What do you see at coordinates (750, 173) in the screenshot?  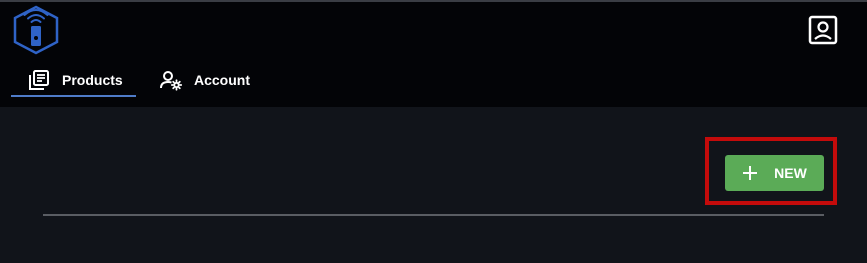 I see `plus-icon` at bounding box center [750, 173].